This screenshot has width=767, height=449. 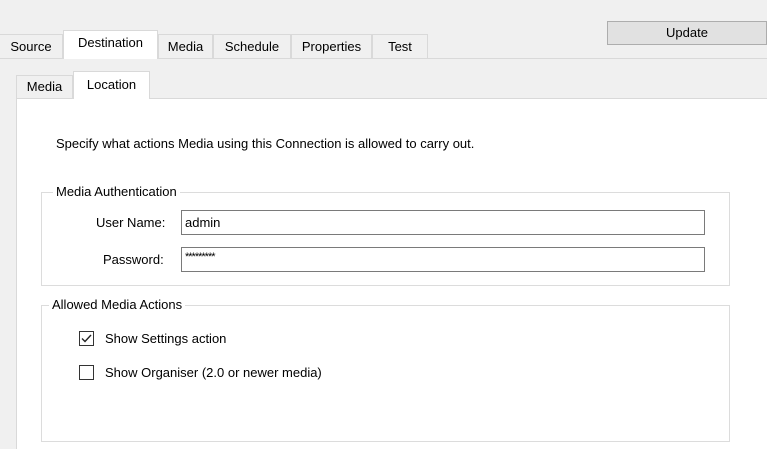 I want to click on password-input: *********, so click(x=443, y=259).